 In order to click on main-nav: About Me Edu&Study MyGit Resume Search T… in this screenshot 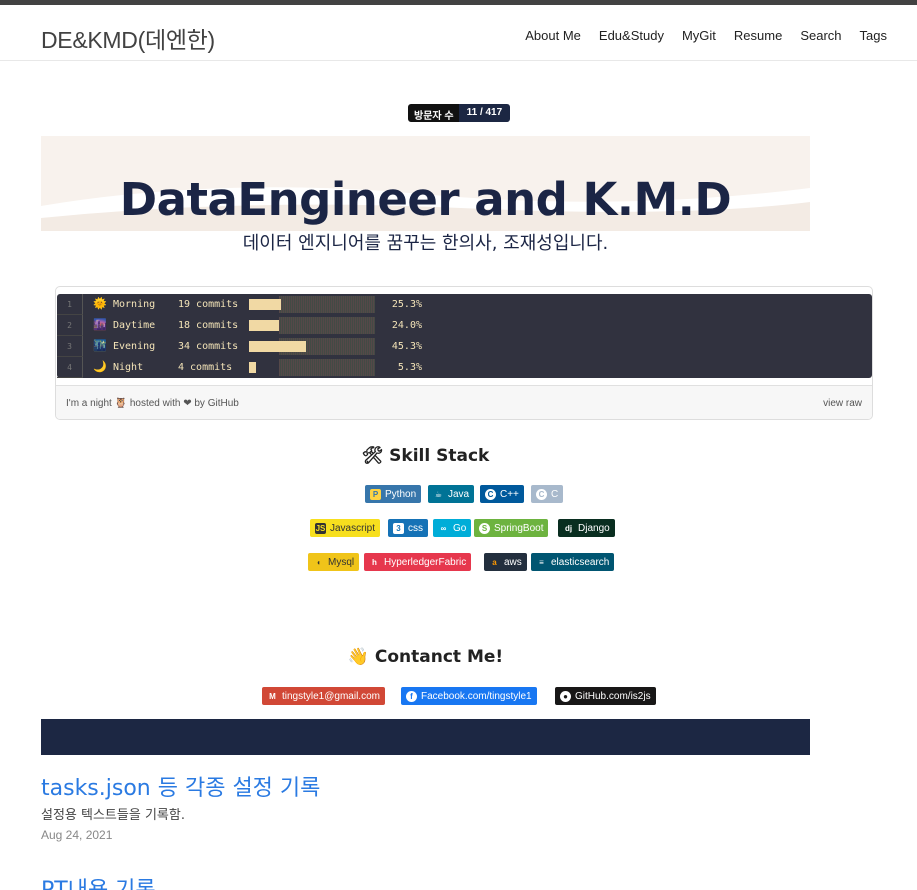, I will do `click(706, 35)`.